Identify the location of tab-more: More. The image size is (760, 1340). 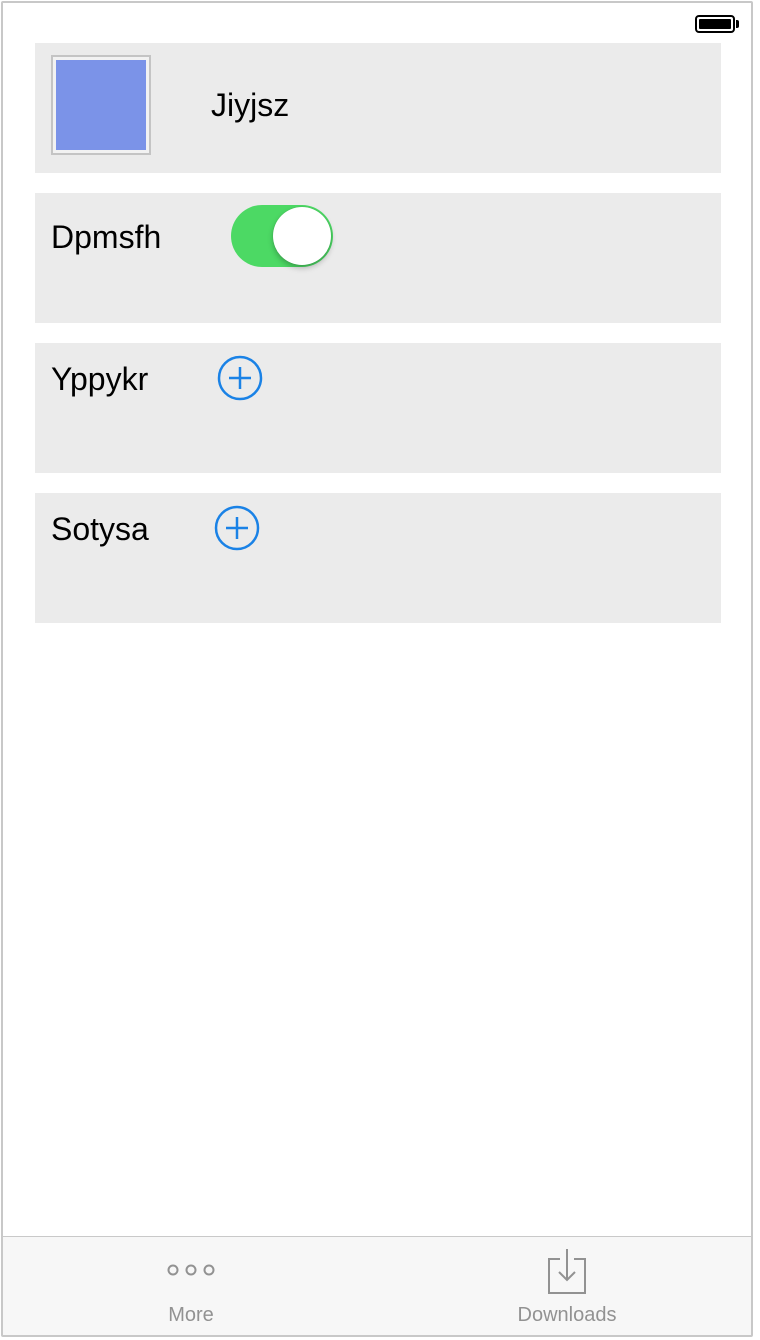
(191, 1286).